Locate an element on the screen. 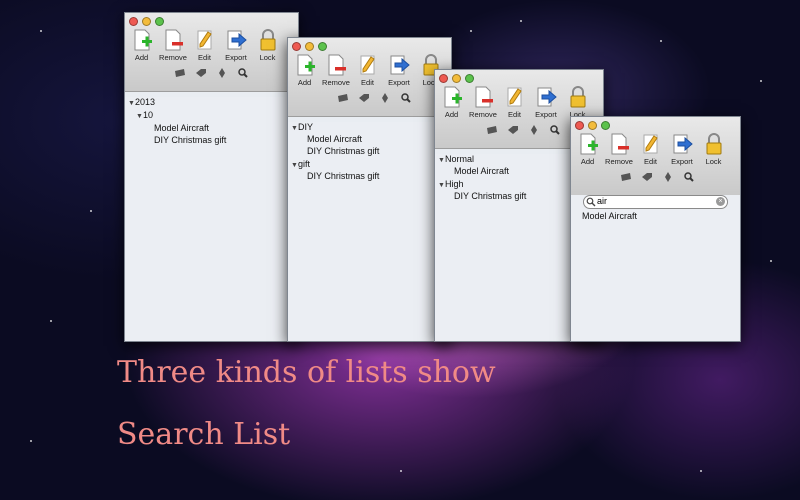  remove-note-icon is located at coordinates (620, 144).